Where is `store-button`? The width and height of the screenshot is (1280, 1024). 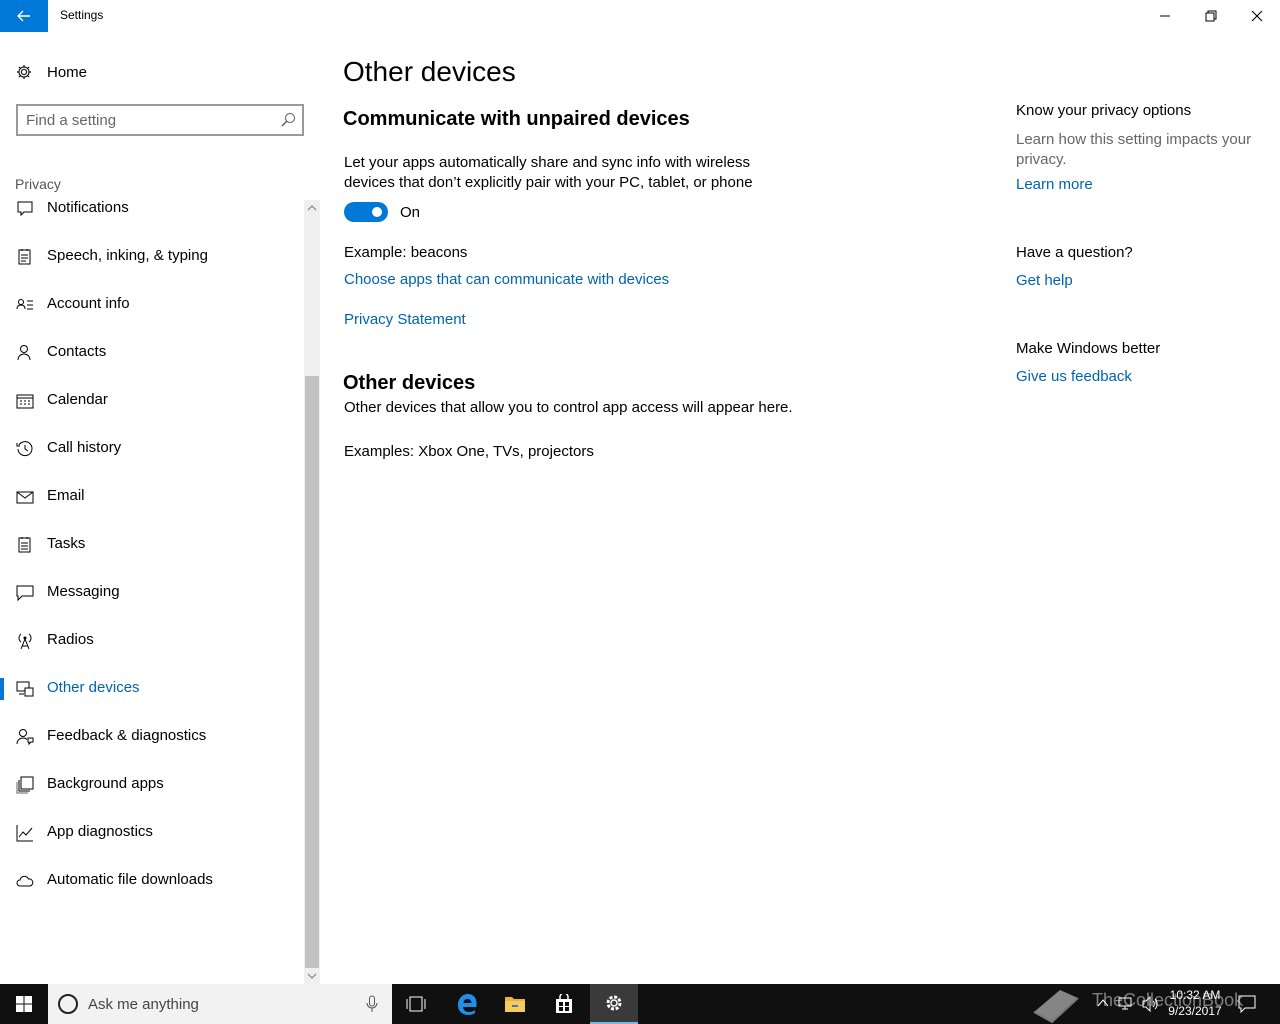 store-button is located at coordinates (564, 1004).